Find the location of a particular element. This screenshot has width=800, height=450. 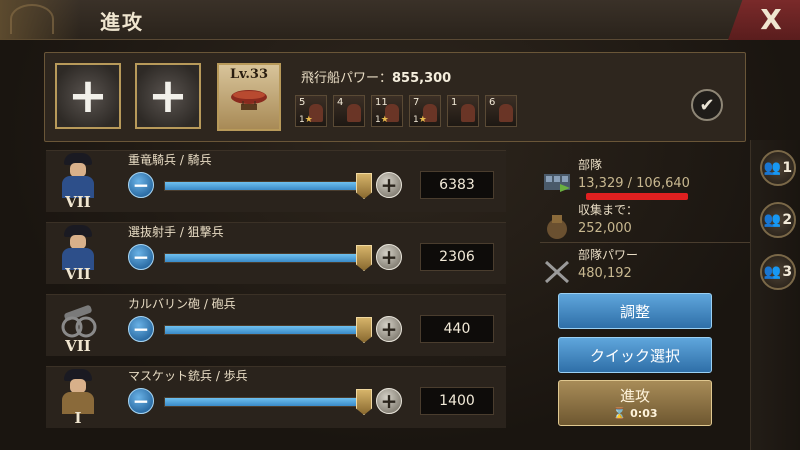

hourglass-icon: ⌛ is located at coordinates (619, 413).